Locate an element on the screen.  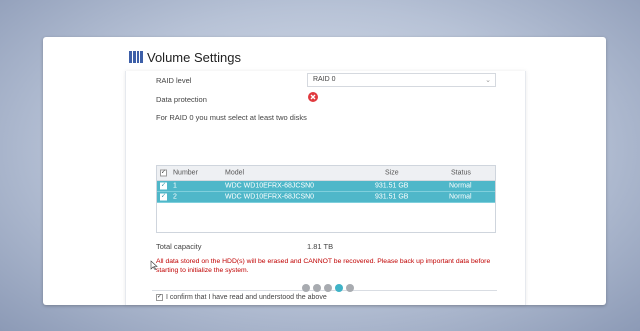
raid-level-label: RAID level is located at coordinates (174, 80).